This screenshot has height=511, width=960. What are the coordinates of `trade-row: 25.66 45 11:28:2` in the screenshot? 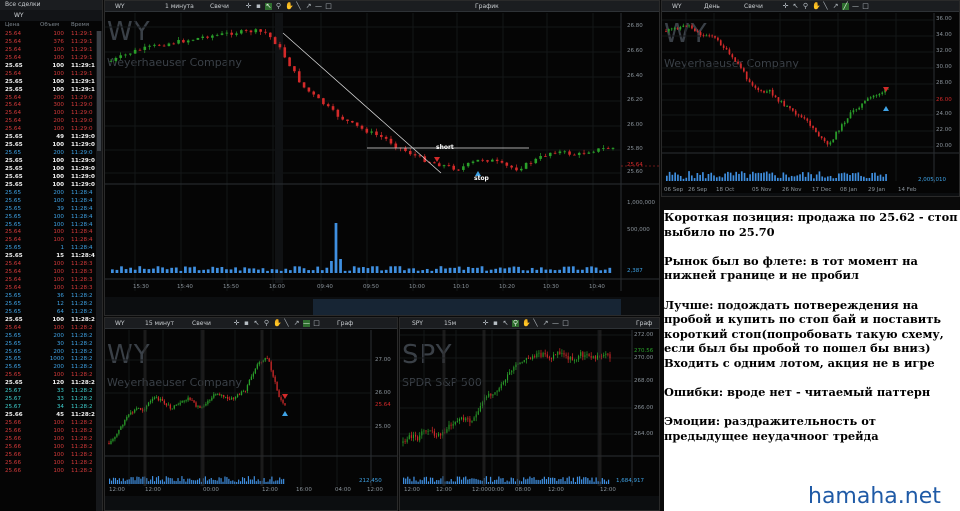 It's located at (48, 416).